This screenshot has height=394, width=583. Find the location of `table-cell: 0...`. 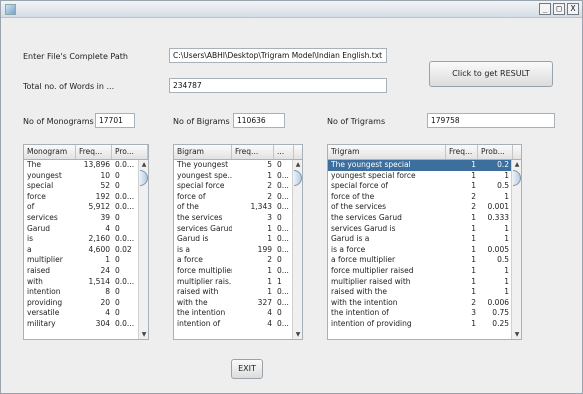

table-cell: 0... is located at coordinates (283, 292).